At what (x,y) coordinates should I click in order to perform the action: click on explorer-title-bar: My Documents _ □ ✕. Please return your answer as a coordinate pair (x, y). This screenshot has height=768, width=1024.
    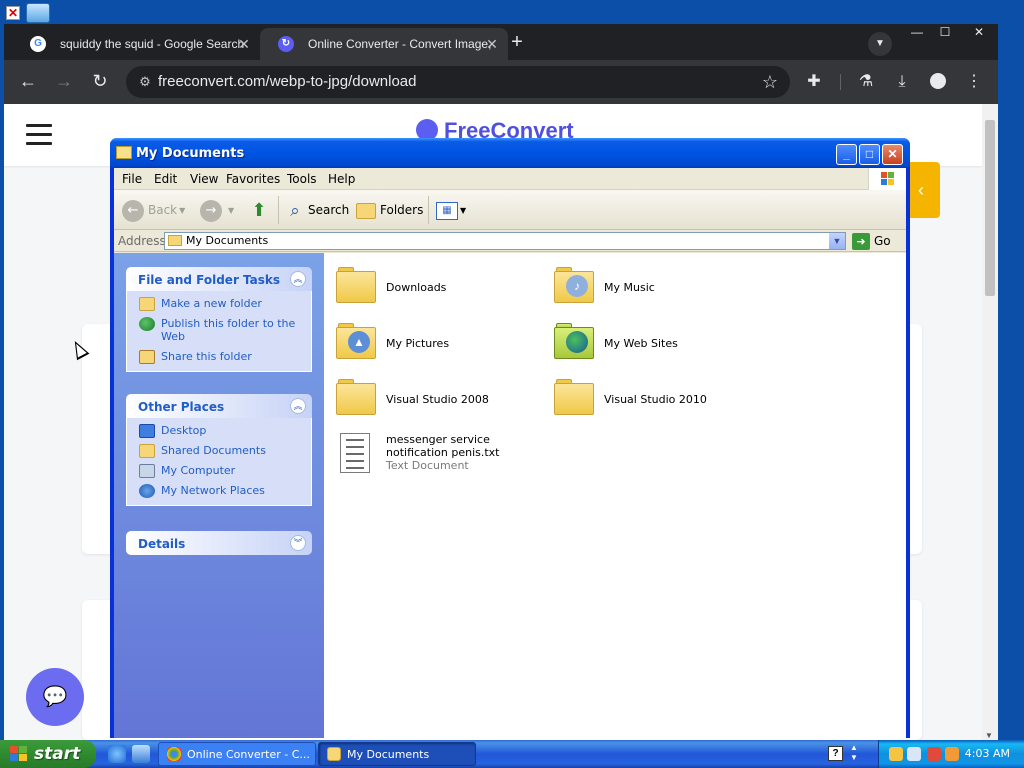
    Looking at the image, I should click on (510, 153).